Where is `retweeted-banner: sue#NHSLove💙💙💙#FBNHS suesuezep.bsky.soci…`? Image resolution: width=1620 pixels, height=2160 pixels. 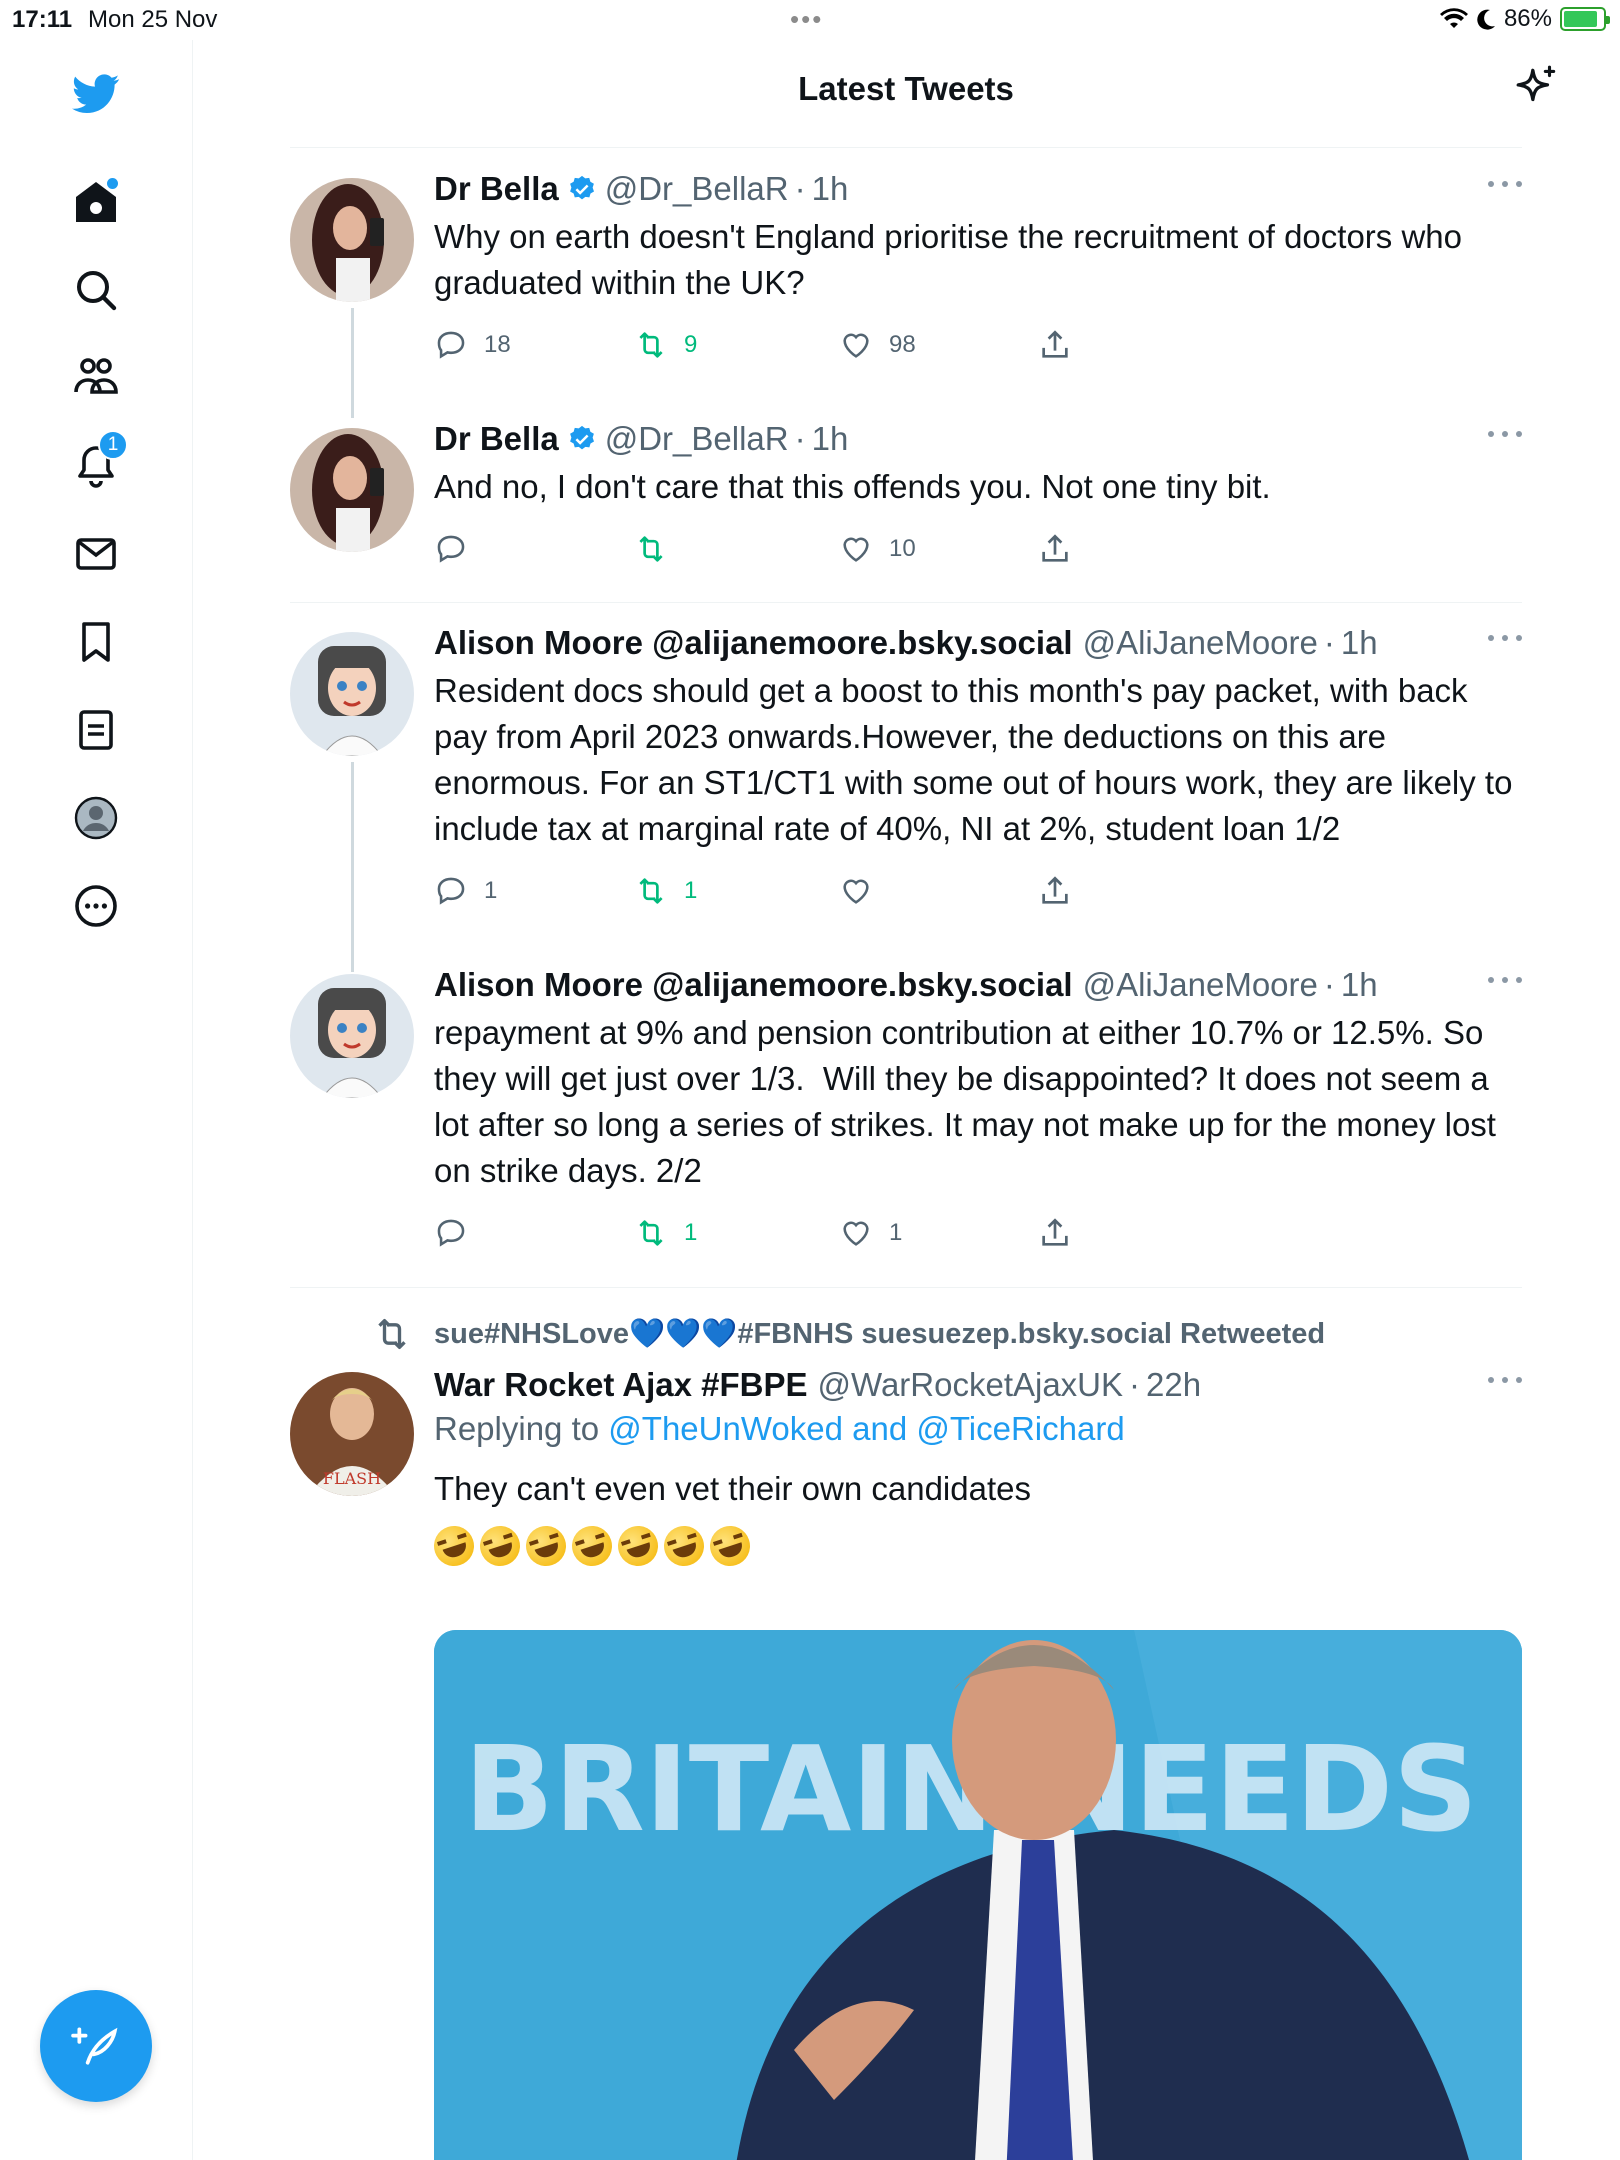 retweeted-banner: sue#NHSLove💙💙💙#FBNHS suesuezep.bsky.soci… is located at coordinates (906, 1334).